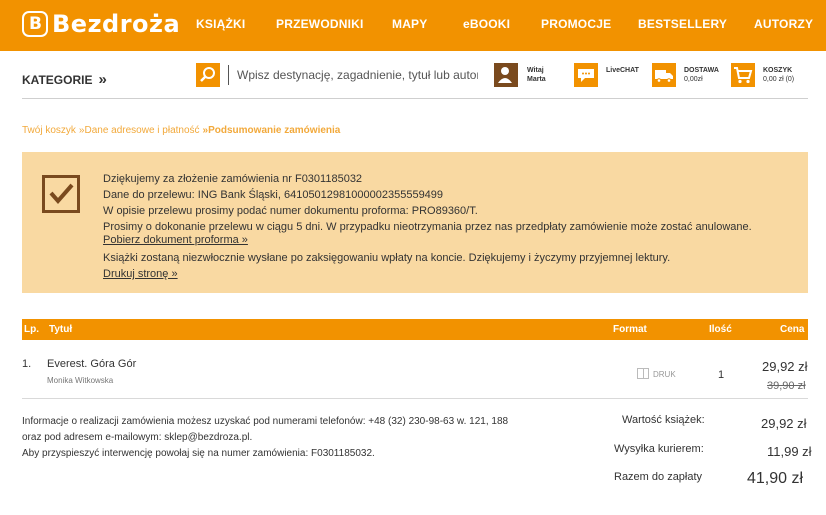 This screenshot has width=826, height=515. I want to click on cart-icon, so click(743, 75).